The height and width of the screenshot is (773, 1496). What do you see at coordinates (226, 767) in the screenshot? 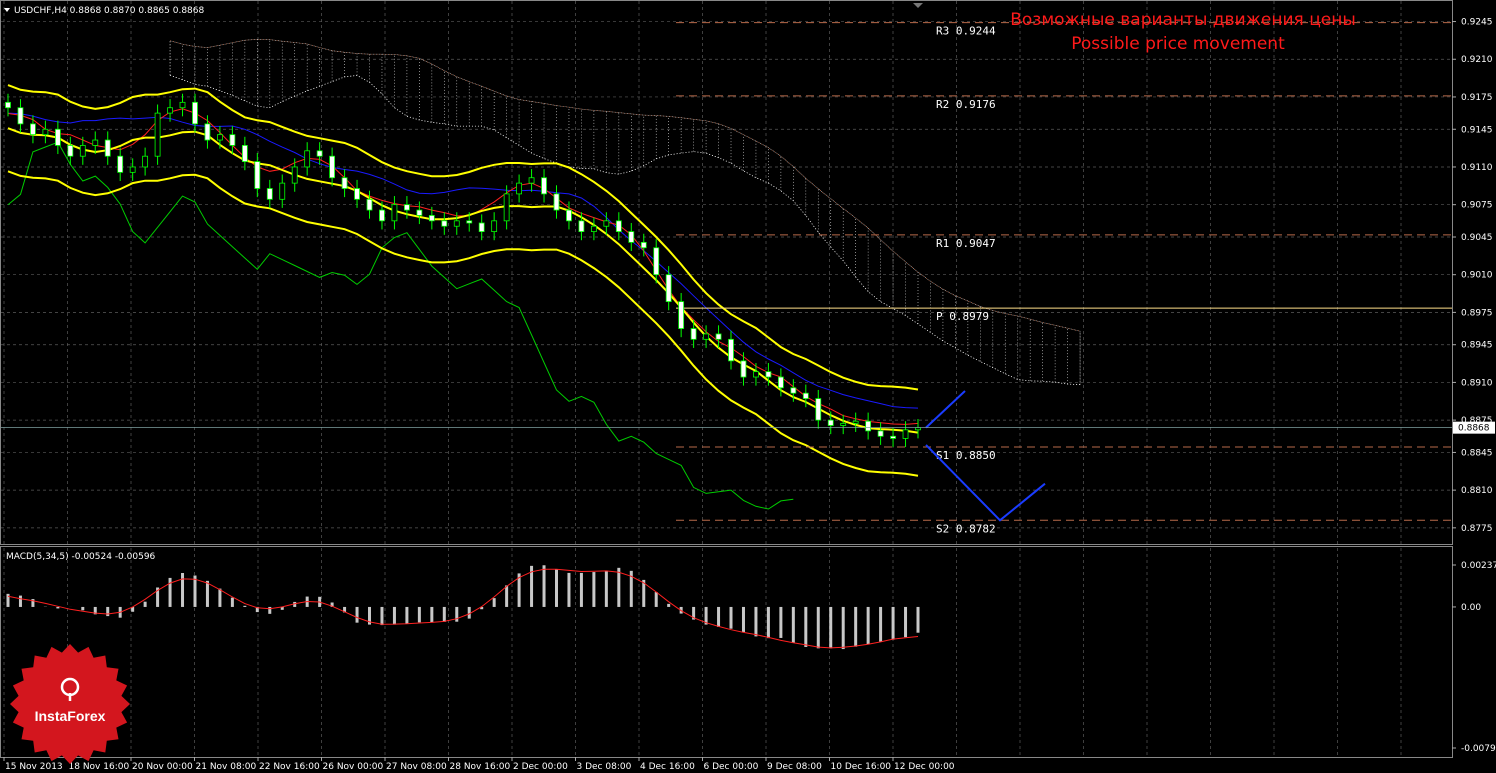
I see `x-tick-label: 21 Nov 08:00` at bounding box center [226, 767].